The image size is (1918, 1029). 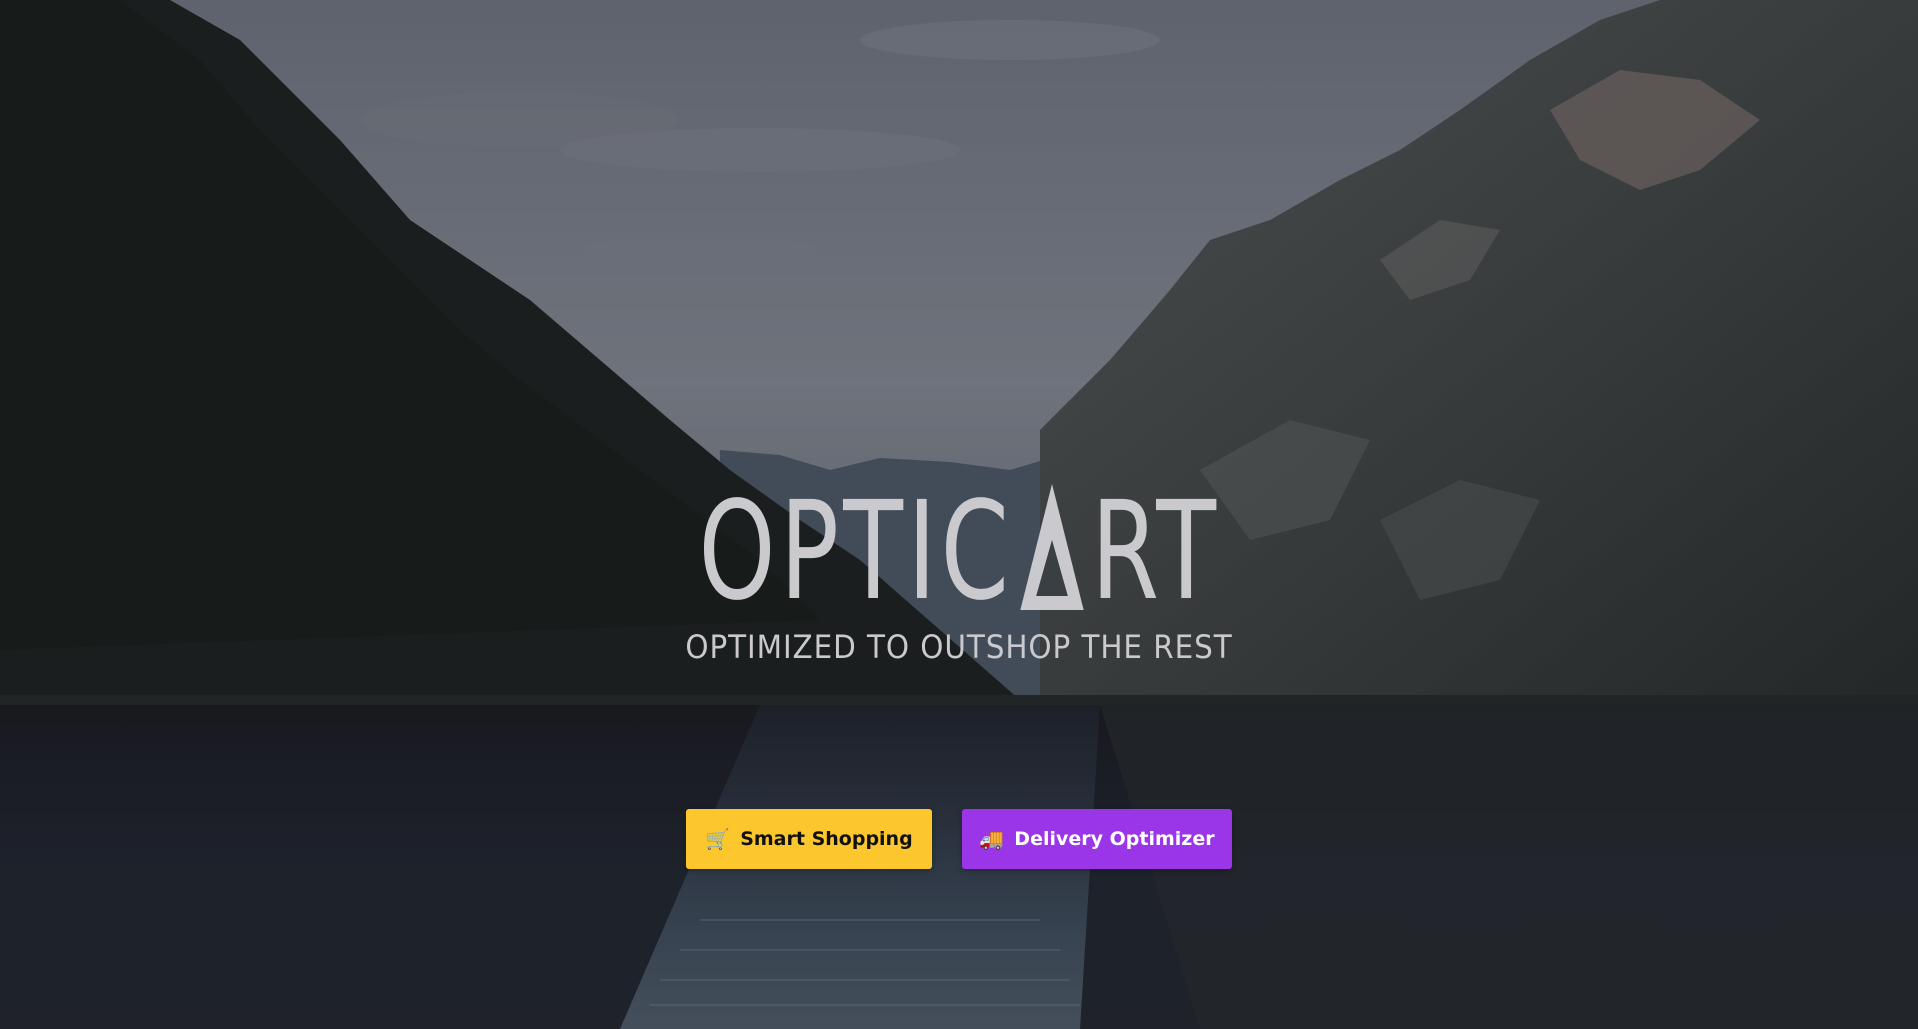 I want to click on smart-shopping-label: Smart Shopping, so click(x=826, y=839).